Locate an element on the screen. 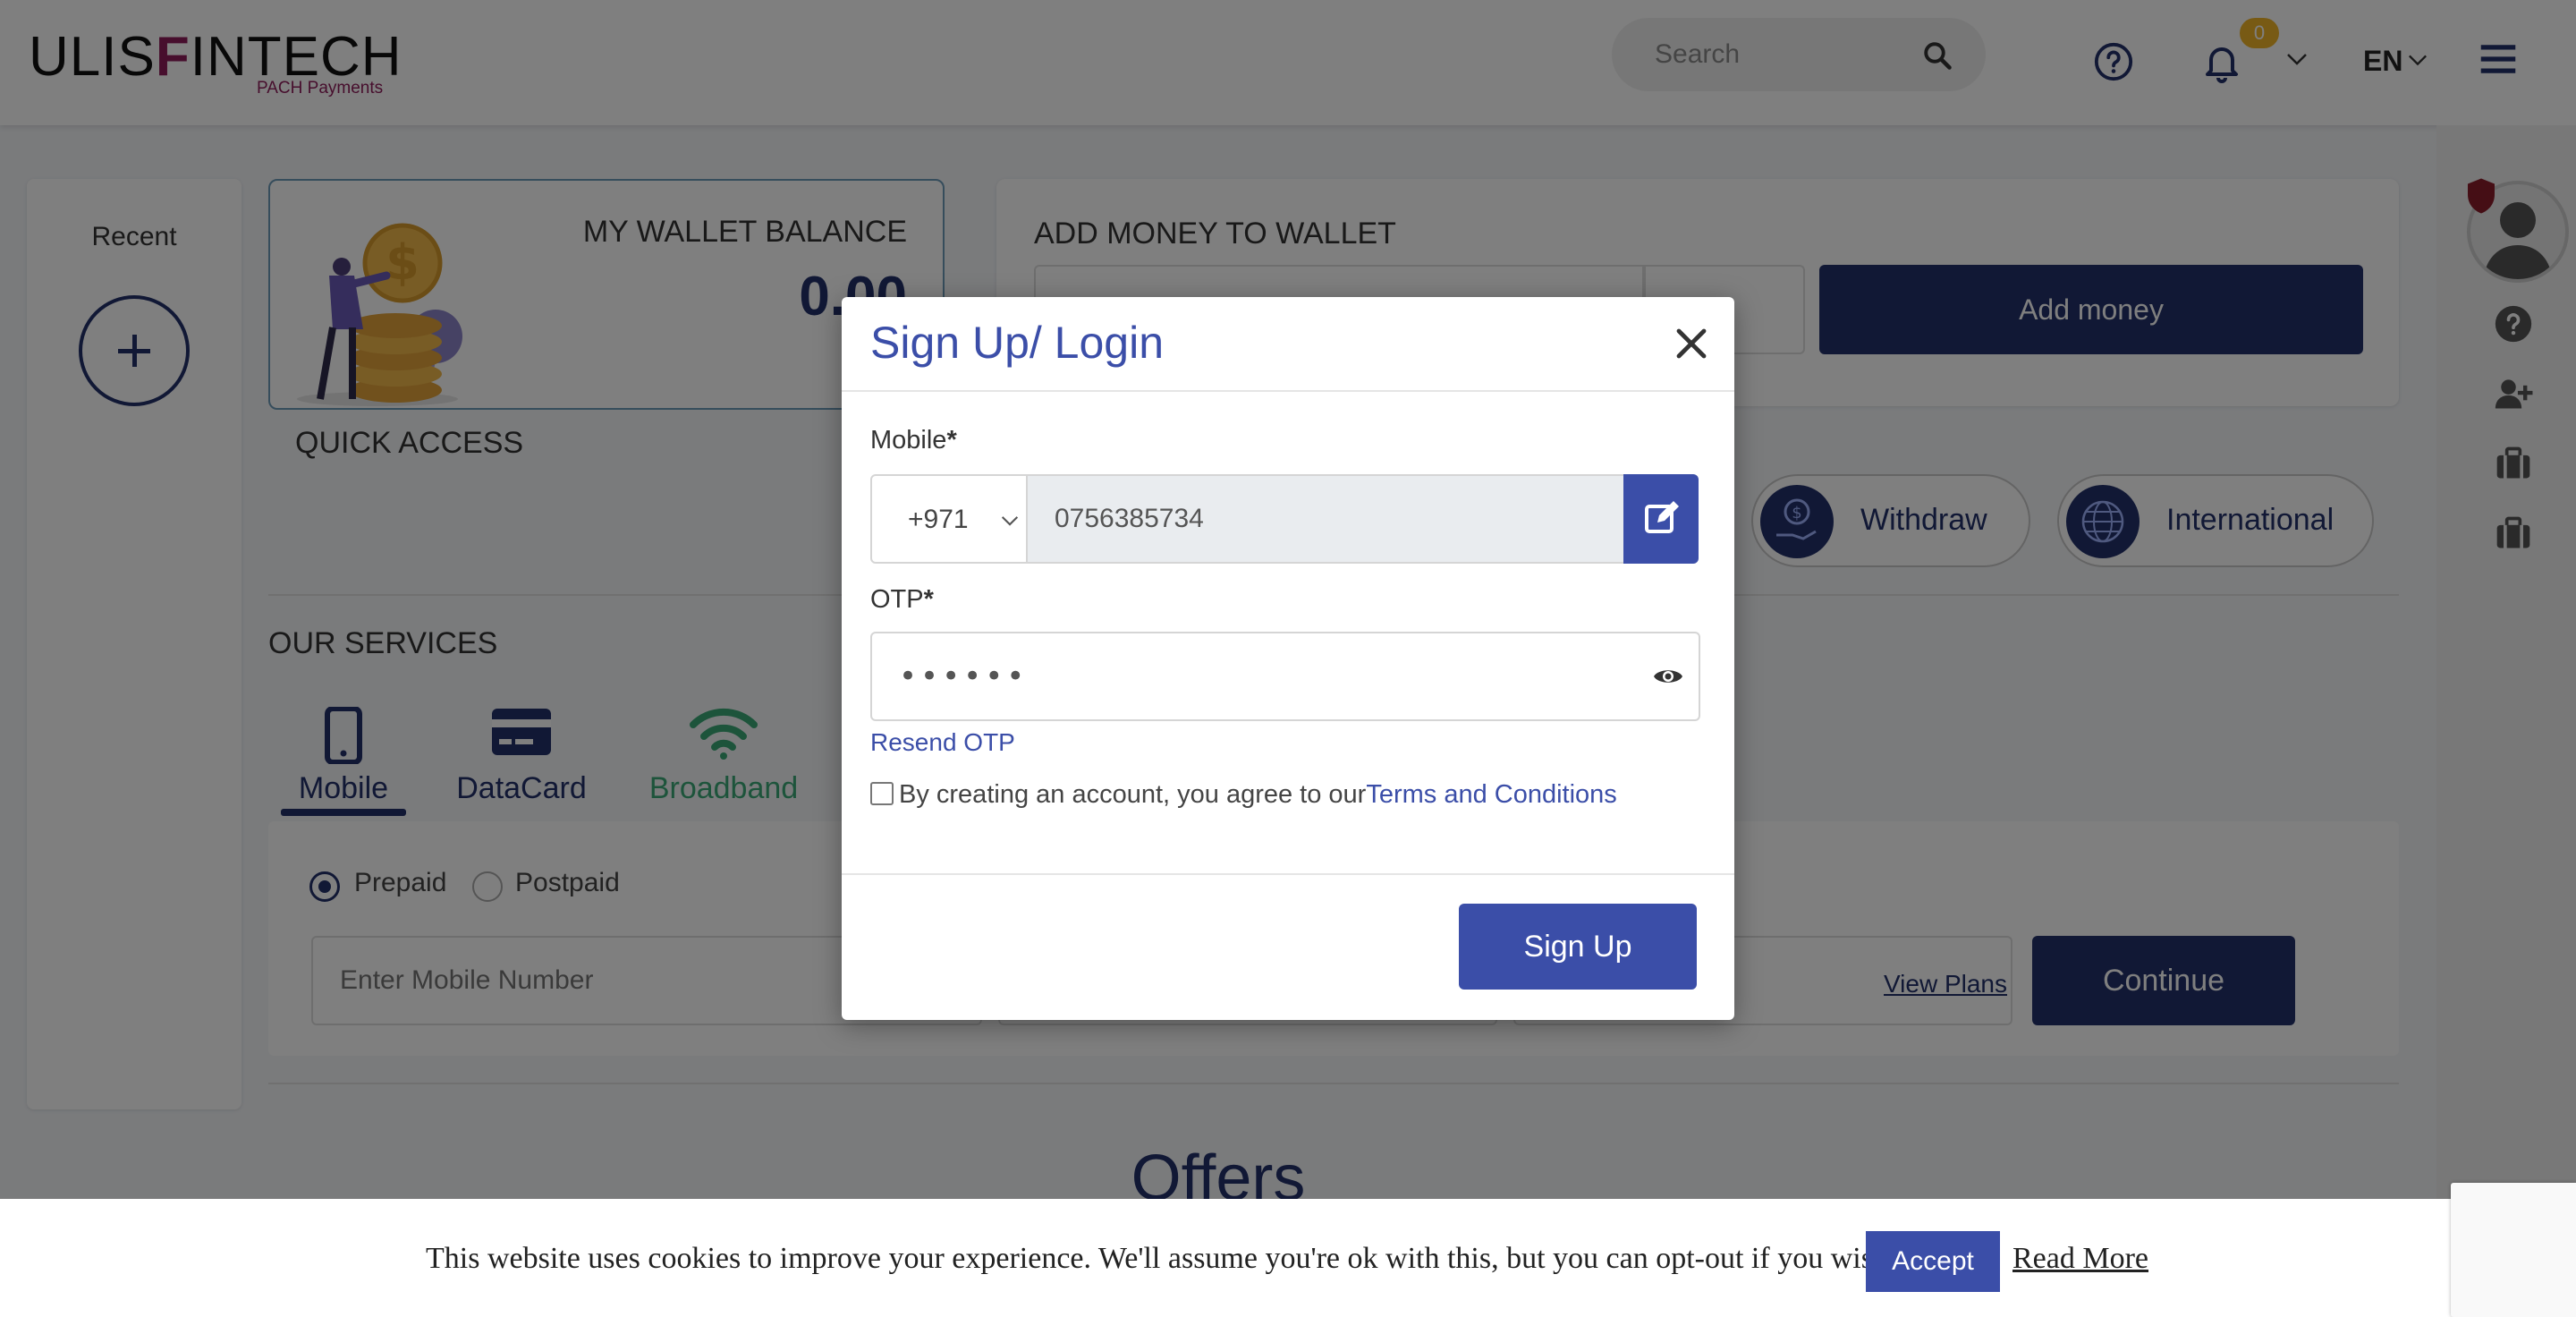 The width and height of the screenshot is (2576, 1317). country-code-value: +971 is located at coordinates (938, 520).